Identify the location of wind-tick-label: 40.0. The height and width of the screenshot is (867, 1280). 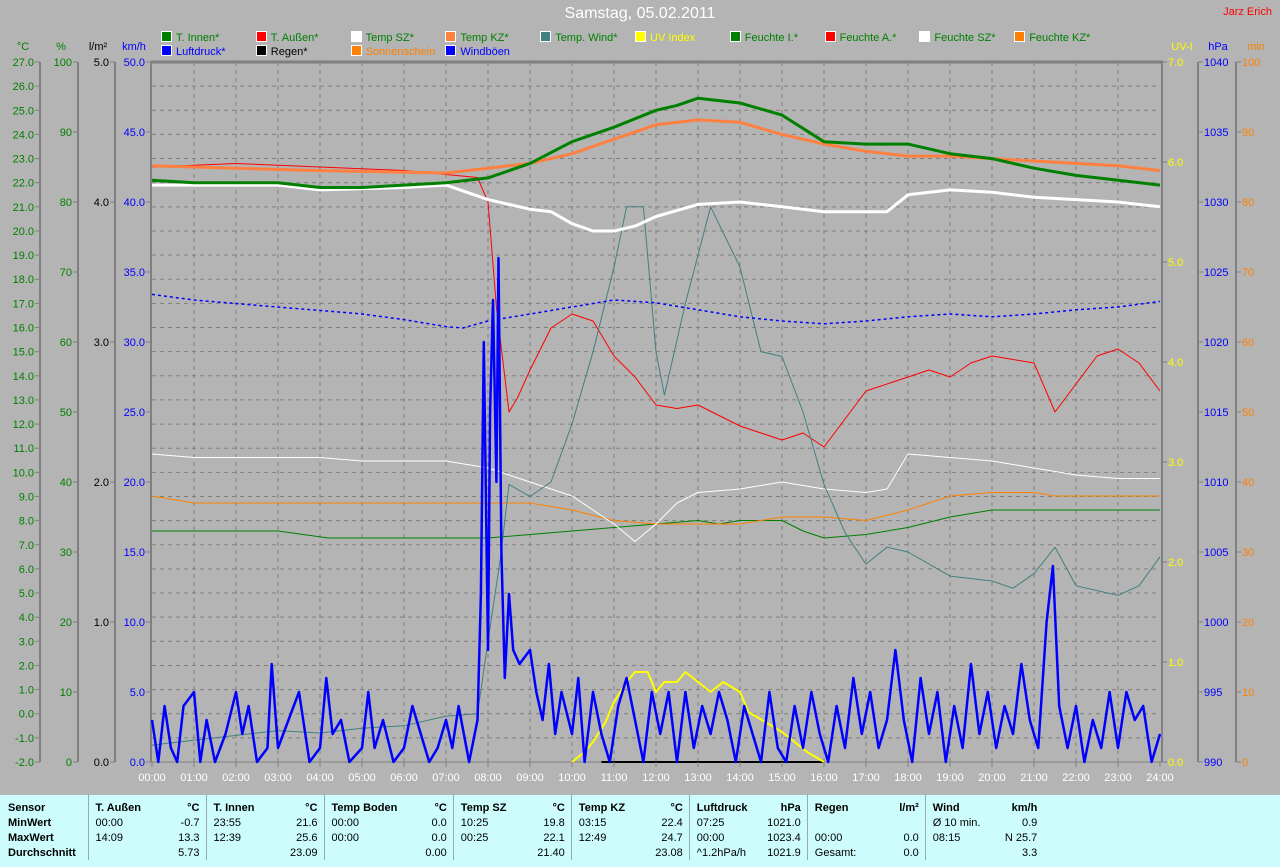
(134, 203).